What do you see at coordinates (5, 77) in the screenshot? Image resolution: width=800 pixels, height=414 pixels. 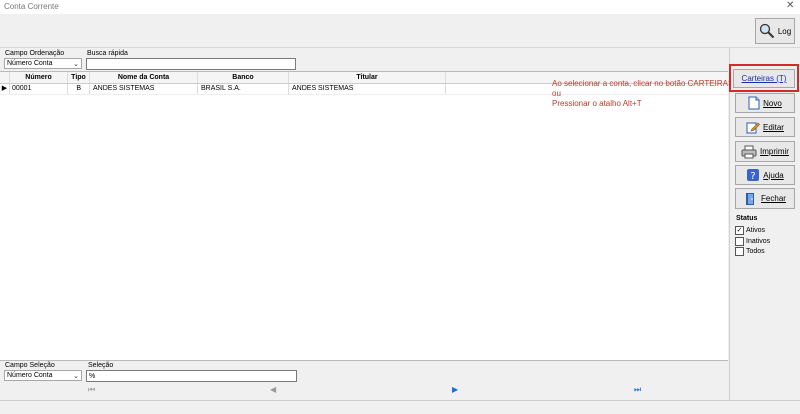 I see `row-indicator-header` at bounding box center [5, 77].